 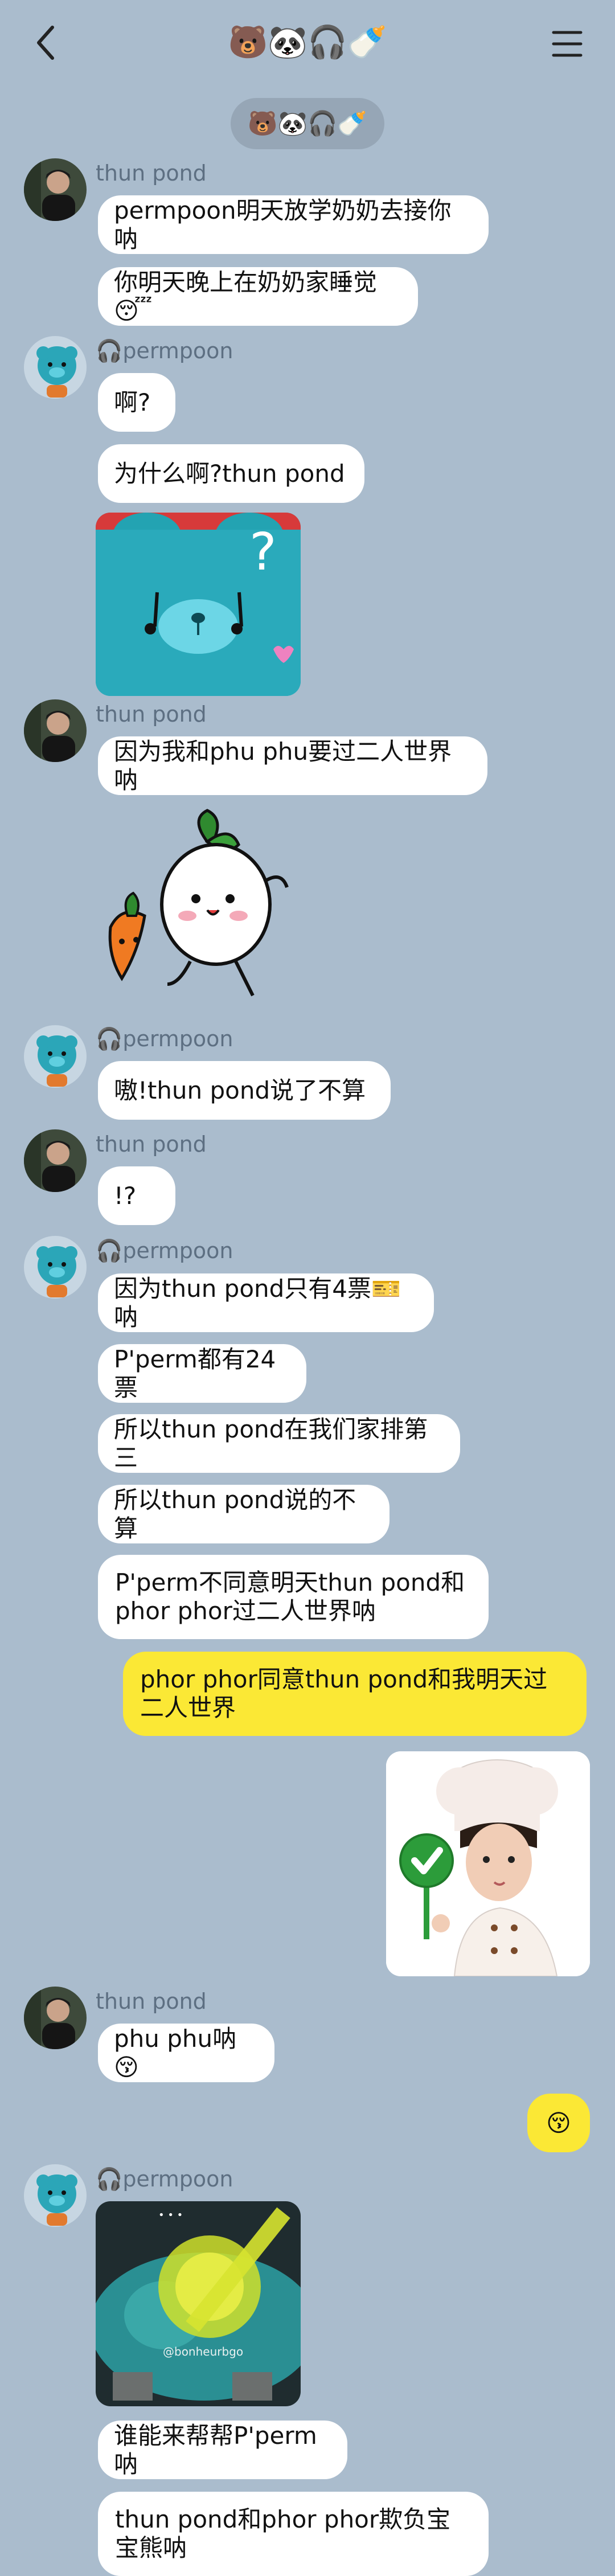 I want to click on my-message-bubble: phor phor同意thun pond和我明天过二人世界, so click(x=355, y=1694).